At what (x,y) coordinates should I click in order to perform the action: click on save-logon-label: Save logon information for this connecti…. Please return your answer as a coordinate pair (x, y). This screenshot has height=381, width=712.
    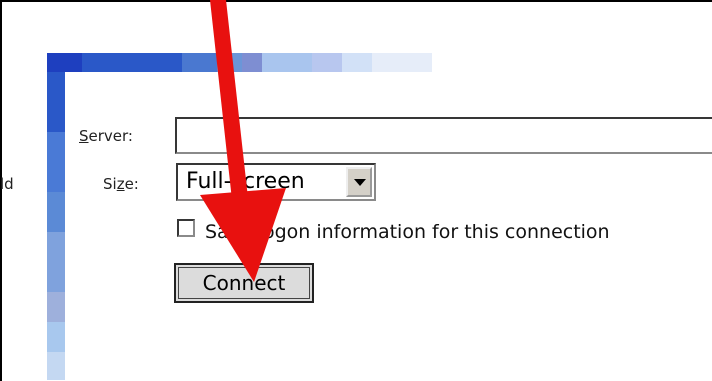
    Looking at the image, I should click on (407, 232).